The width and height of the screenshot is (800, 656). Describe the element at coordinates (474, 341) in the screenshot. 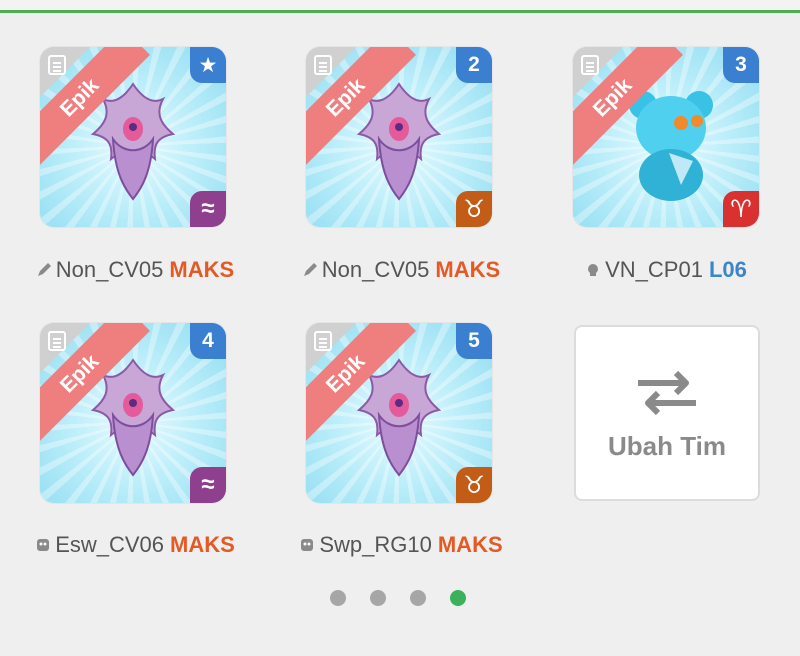

I see `number-badge: 5` at that location.